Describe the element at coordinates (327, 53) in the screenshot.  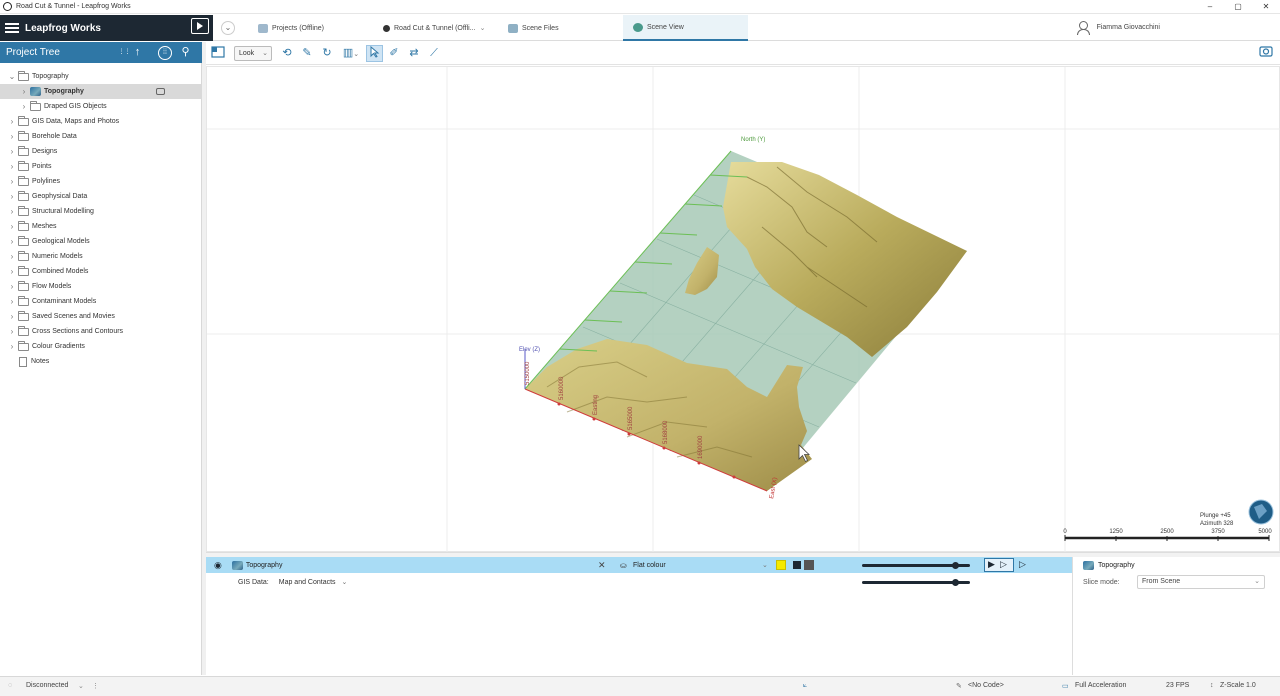
I see `refresh-icon: ↻` at that location.